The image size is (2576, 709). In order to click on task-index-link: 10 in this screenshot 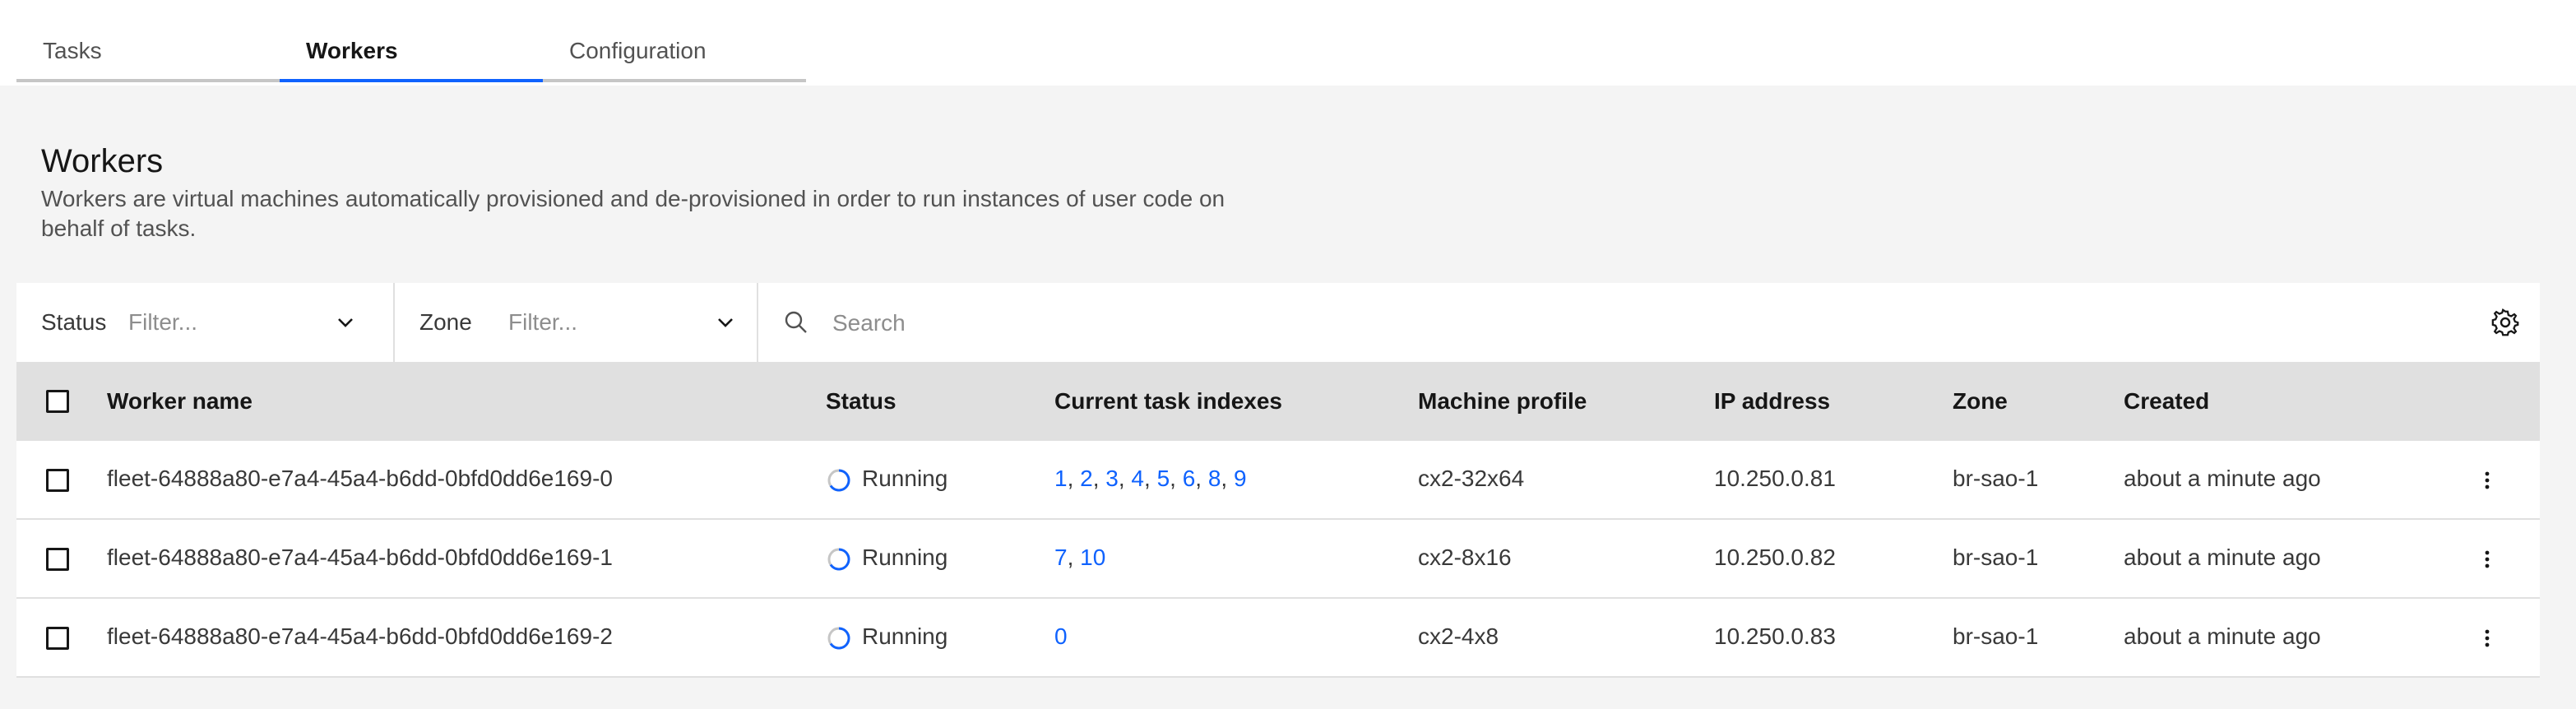, I will do `click(1093, 557)`.